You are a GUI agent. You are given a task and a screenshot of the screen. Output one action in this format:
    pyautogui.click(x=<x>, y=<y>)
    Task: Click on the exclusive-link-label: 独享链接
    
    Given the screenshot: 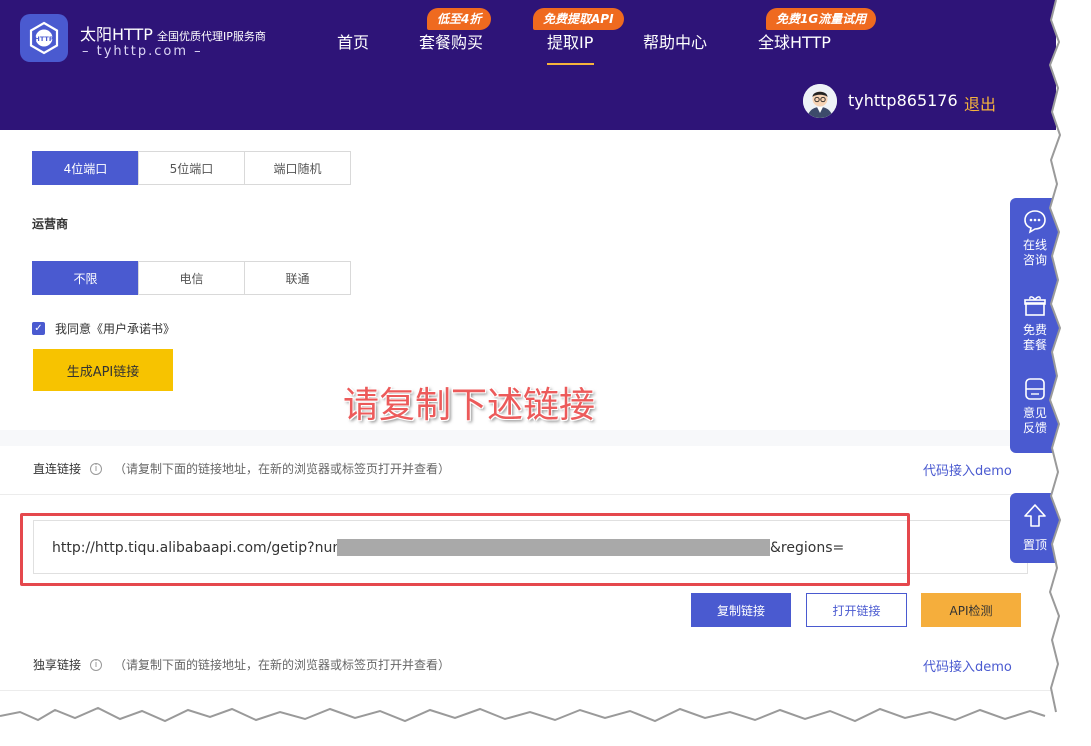 What is the action you would take?
    pyautogui.click(x=57, y=665)
    